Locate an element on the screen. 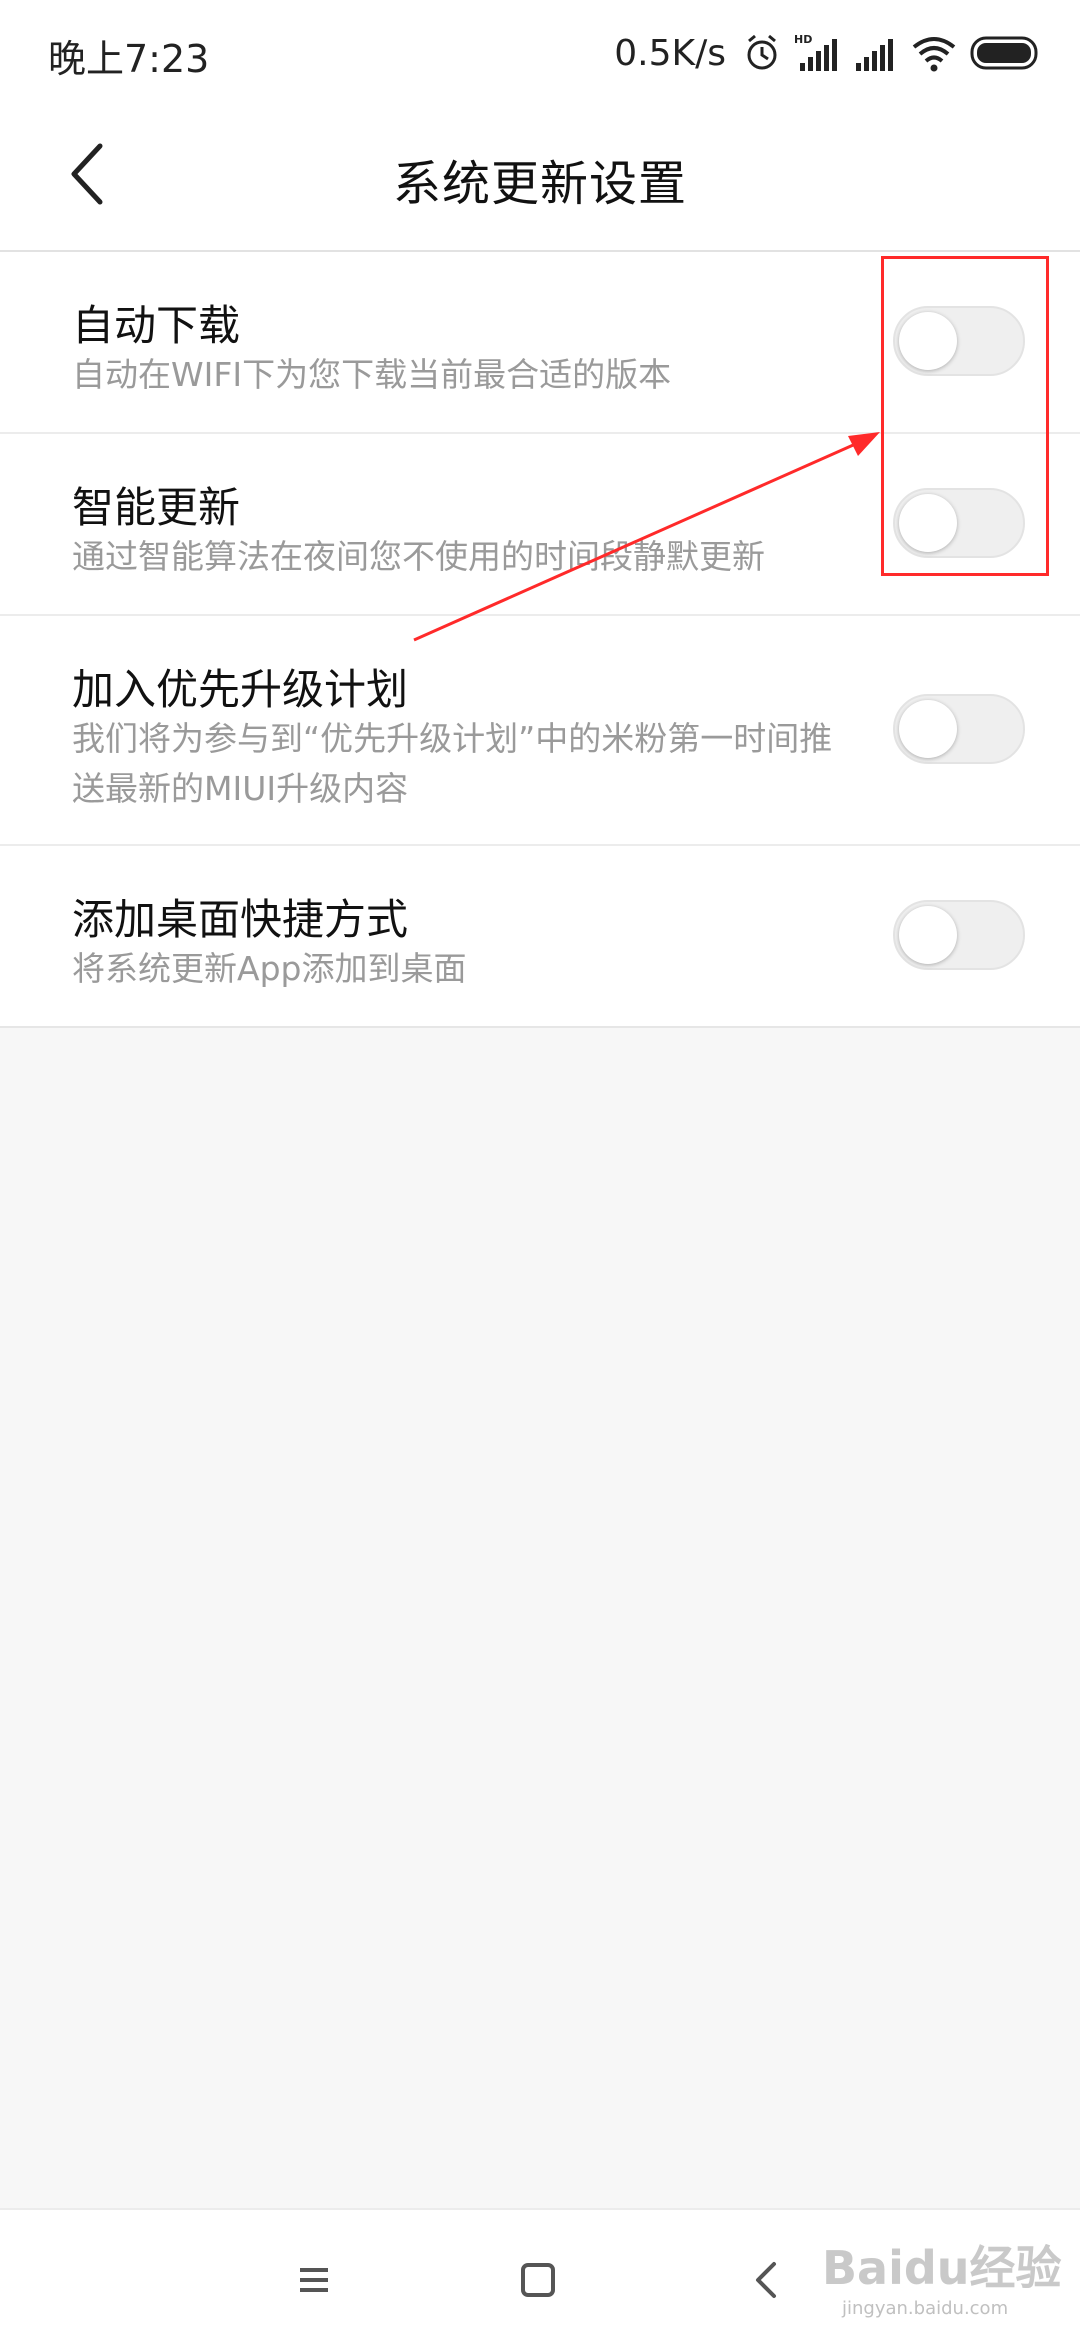 The width and height of the screenshot is (1080, 2342). annotation-arrow is located at coordinates (646, 537).